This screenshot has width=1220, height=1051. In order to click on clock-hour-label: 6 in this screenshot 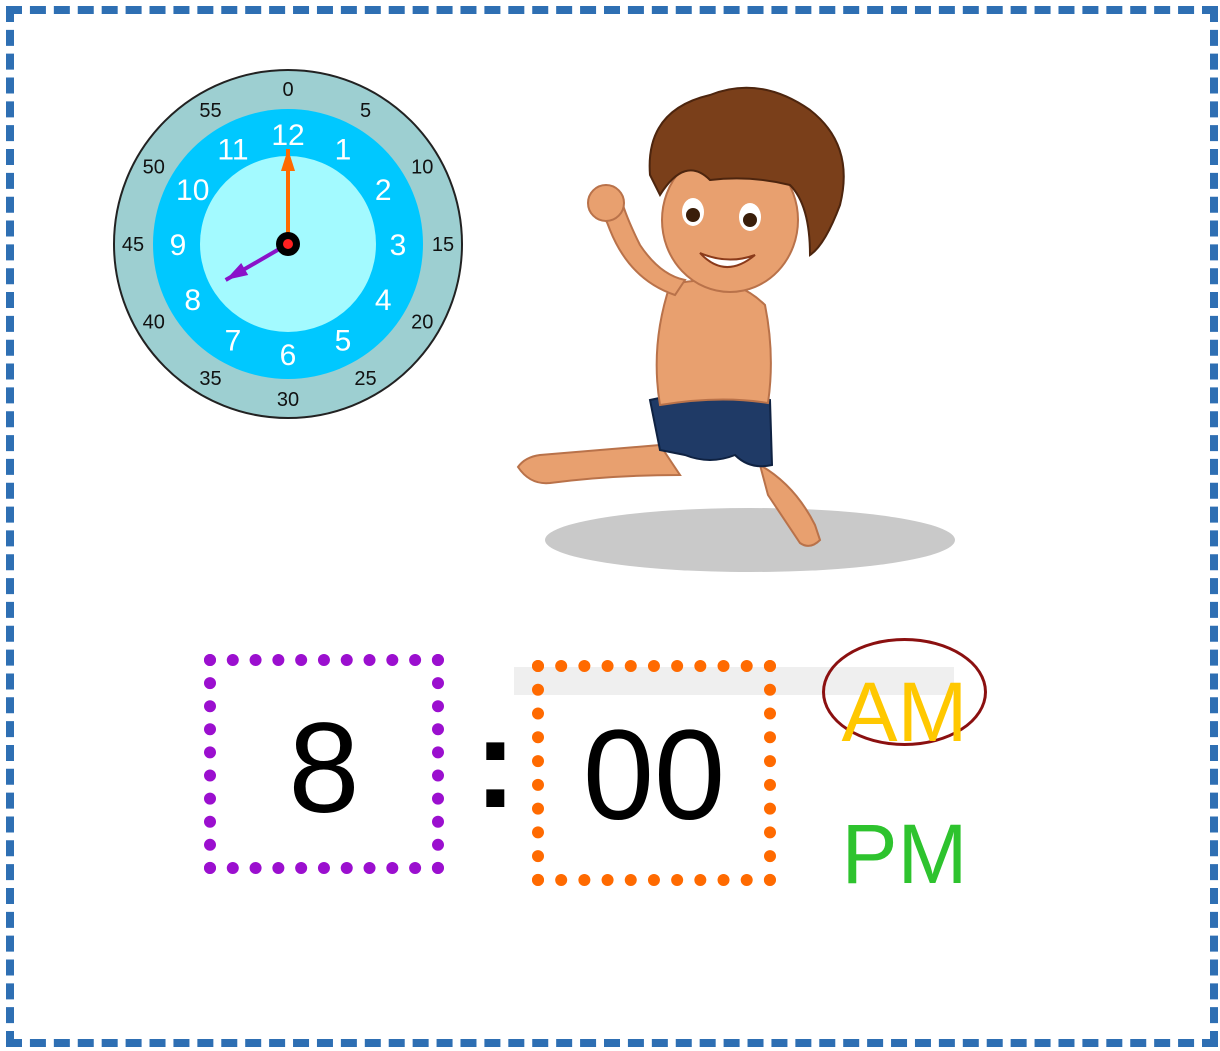, I will do `click(288, 355)`.